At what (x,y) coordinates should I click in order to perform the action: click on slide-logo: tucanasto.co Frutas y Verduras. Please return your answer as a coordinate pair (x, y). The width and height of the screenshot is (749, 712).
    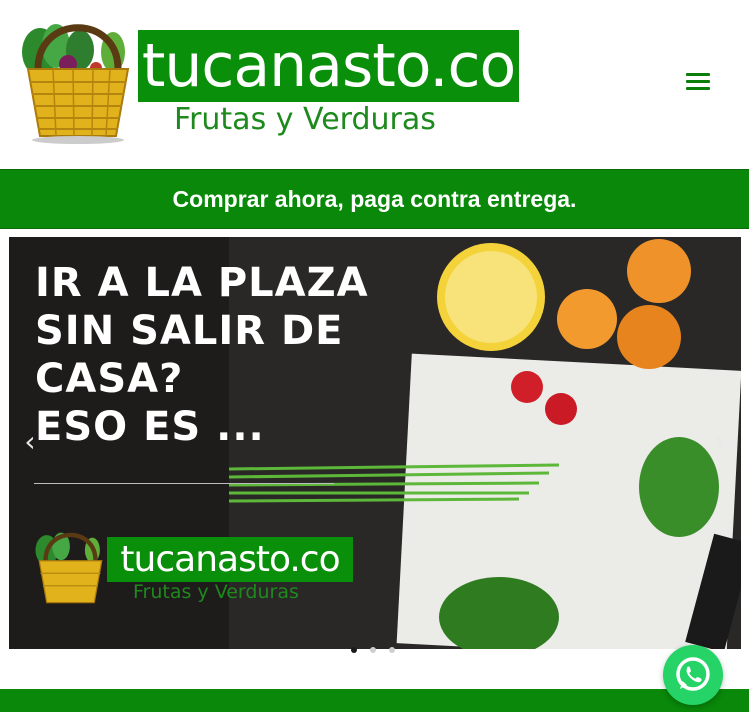
    Looking at the image, I should click on (198, 567).